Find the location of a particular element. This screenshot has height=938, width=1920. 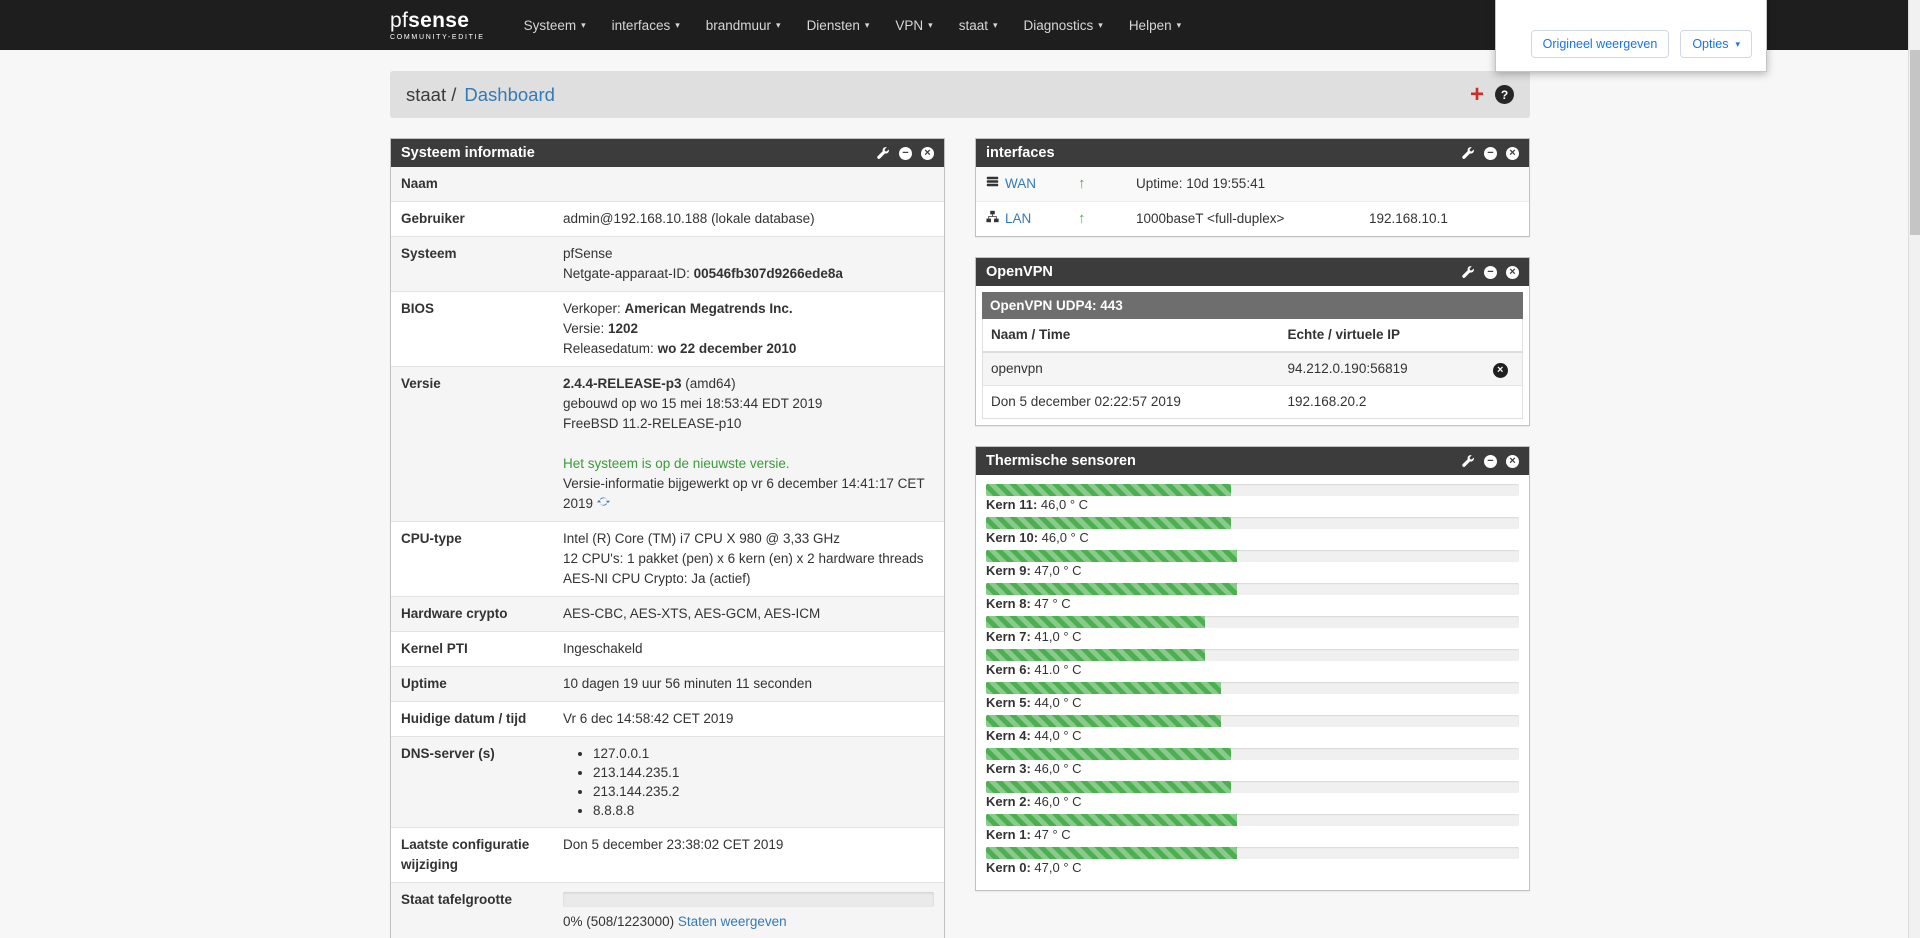

menu-item-vpn: VPN ▾ is located at coordinates (913, 25).